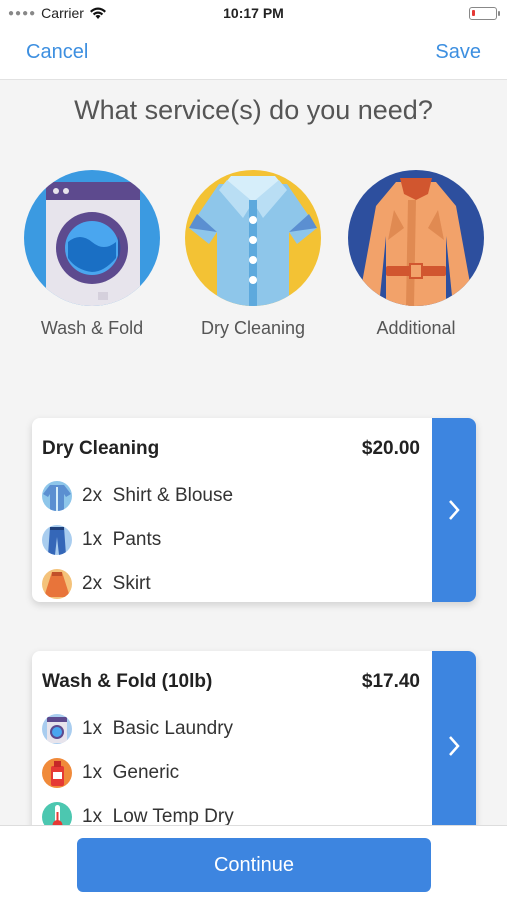  Describe the element at coordinates (254, 865) in the screenshot. I see `continue-button: Continue` at that location.